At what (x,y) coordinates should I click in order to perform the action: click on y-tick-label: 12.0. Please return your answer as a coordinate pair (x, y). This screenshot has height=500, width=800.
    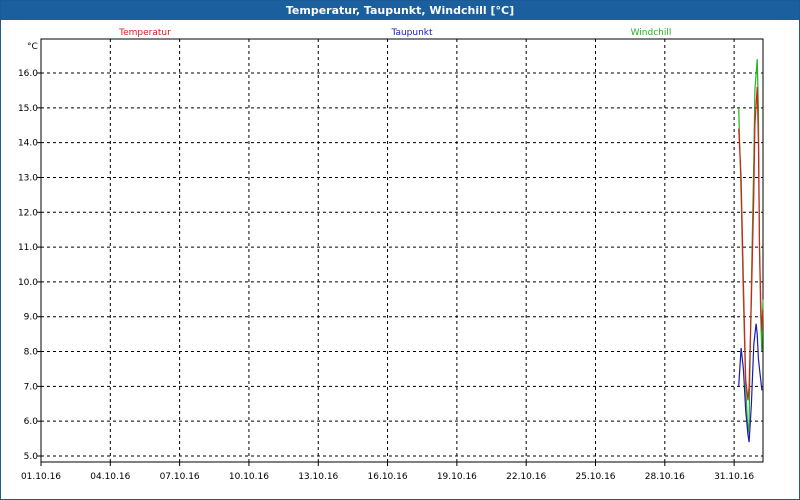
    Looking at the image, I should click on (28, 213).